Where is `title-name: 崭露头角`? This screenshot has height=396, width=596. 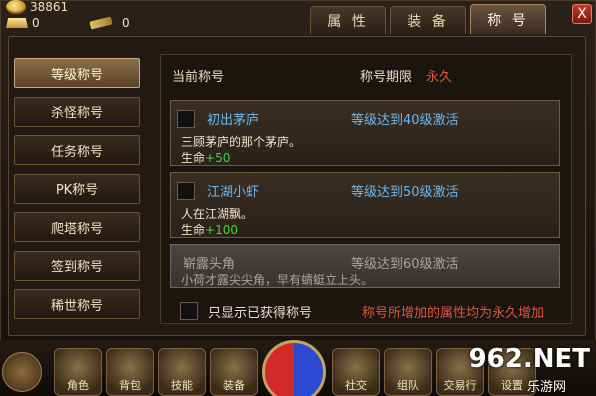 title-name: 崭露头角 is located at coordinates (209, 264).